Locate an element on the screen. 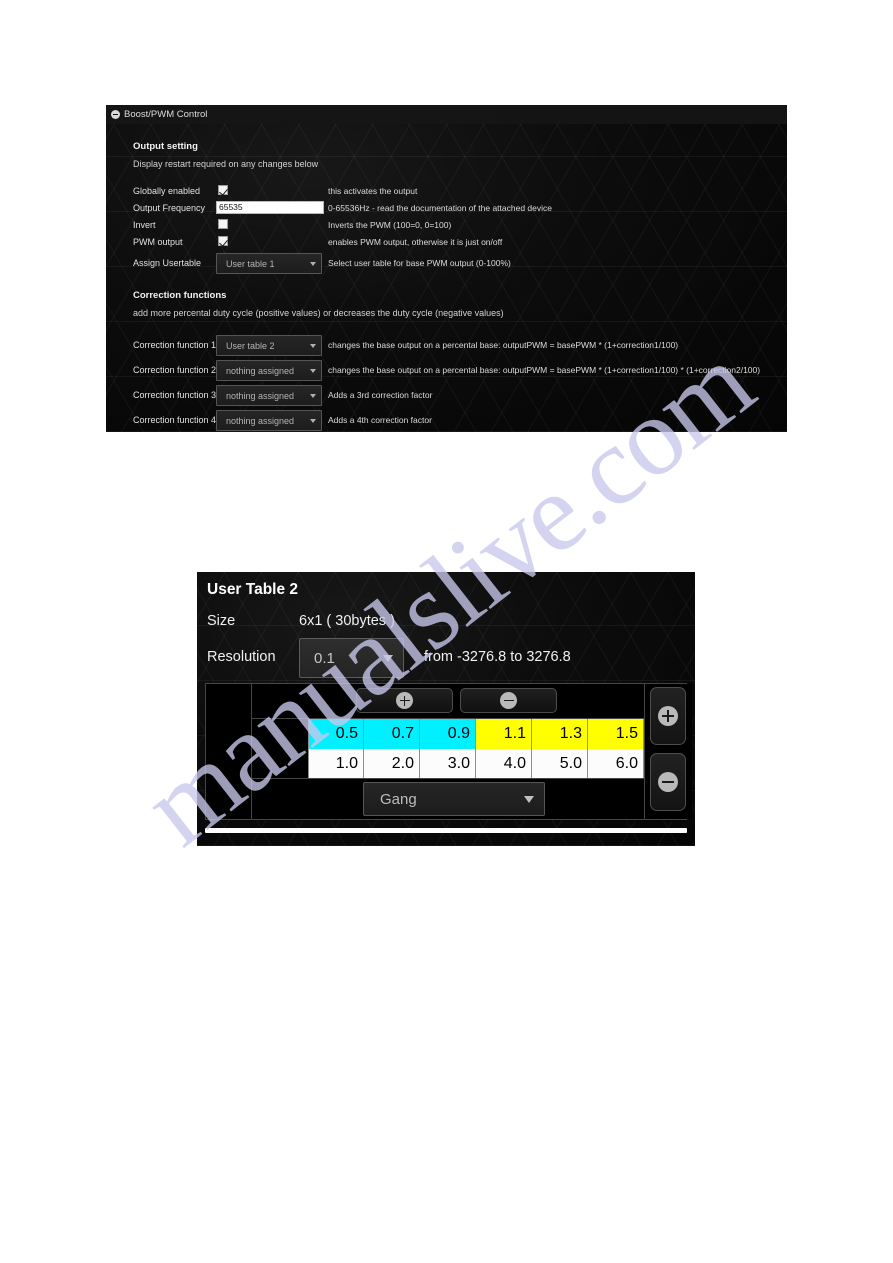 The width and height of the screenshot is (893, 1263). collapse-circle-minus-icon is located at coordinates (115, 114).